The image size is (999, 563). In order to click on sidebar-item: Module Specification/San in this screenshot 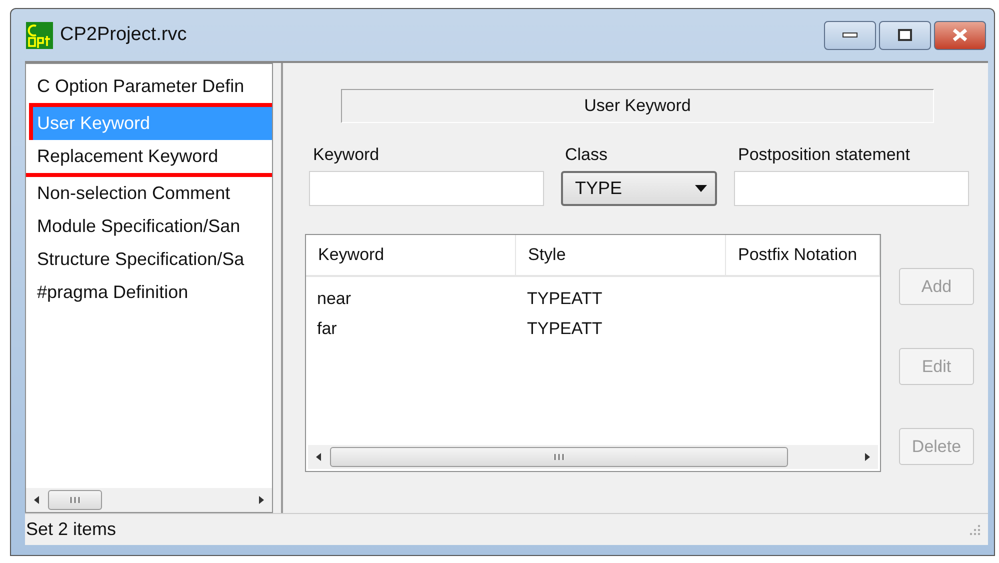, I will do `click(149, 226)`.